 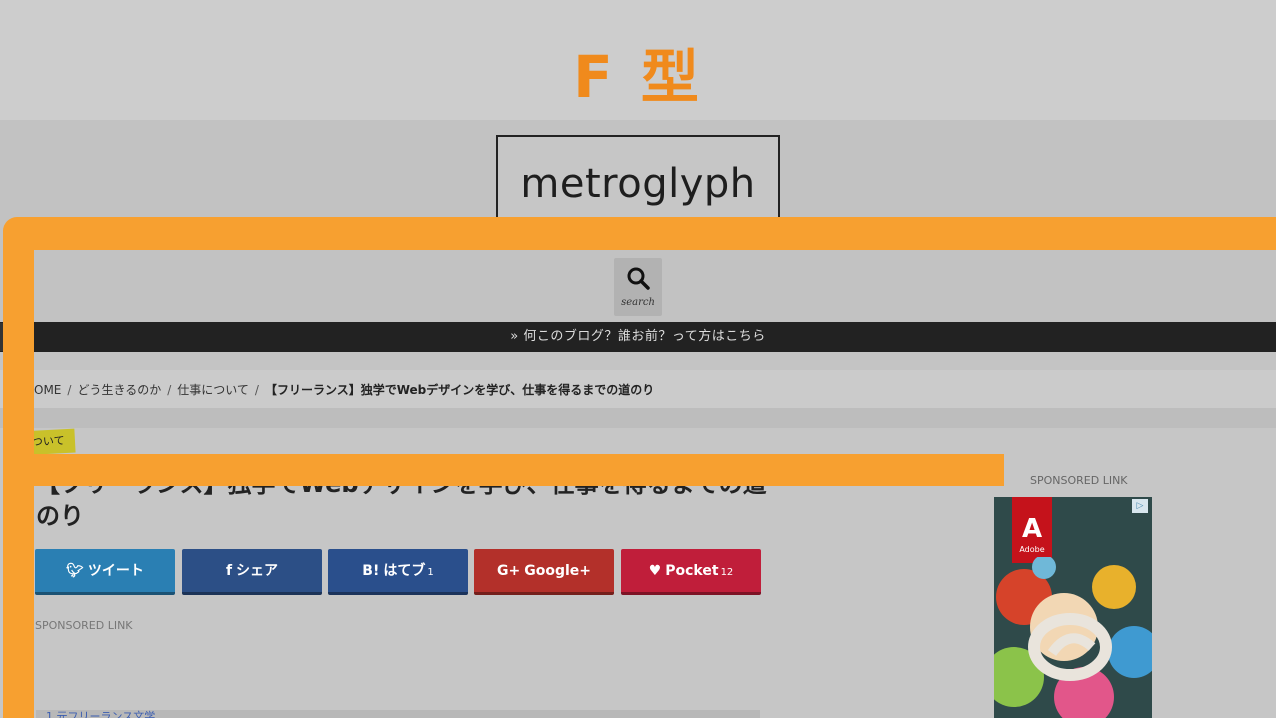 I want to click on facebook-icon: f, so click(x=229, y=571).